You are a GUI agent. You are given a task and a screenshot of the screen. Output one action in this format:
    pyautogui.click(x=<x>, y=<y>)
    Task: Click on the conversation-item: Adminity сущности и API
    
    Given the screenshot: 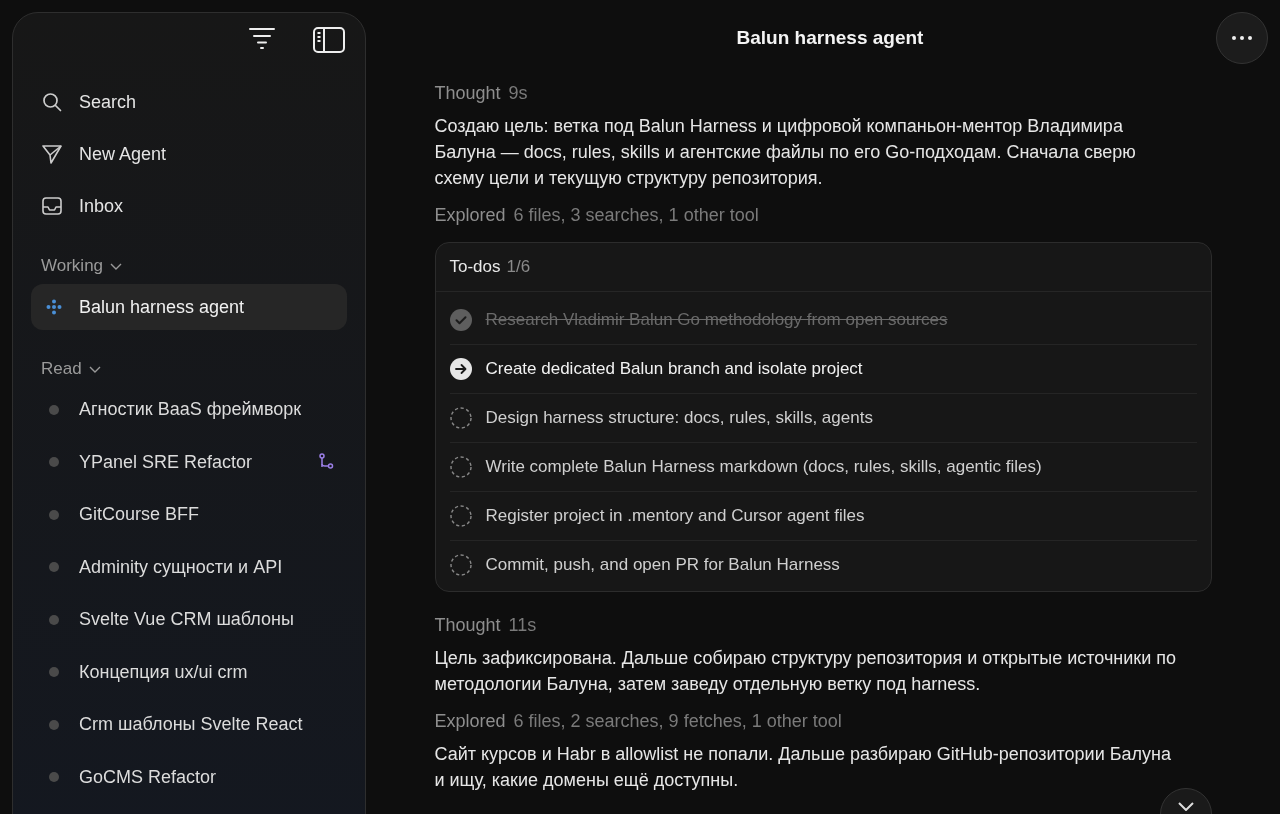 What is the action you would take?
    pyautogui.click(x=189, y=567)
    